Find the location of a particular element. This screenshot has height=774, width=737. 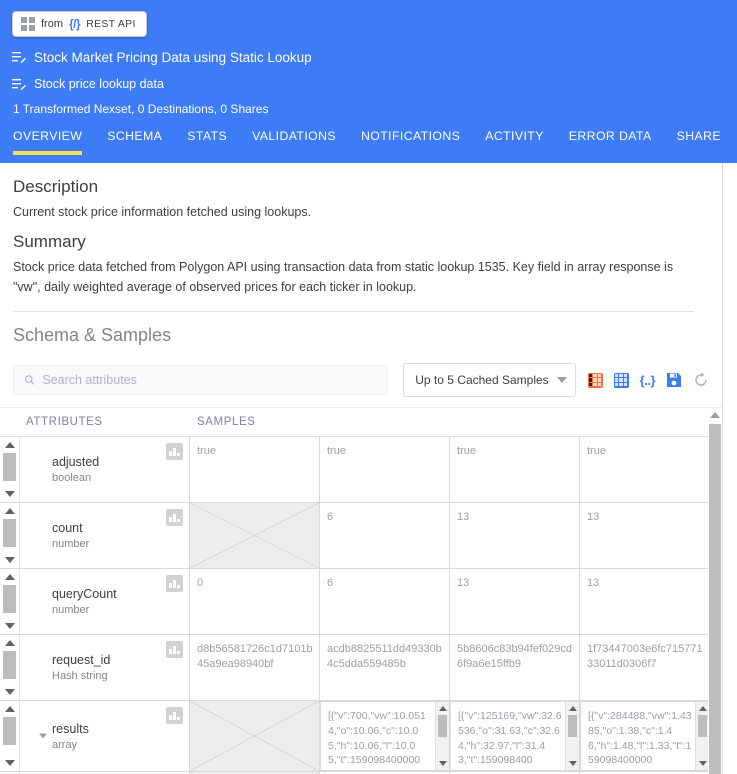

schema-toolbar: Up to 5 Cached Samples {..} is located at coordinates (361, 380).